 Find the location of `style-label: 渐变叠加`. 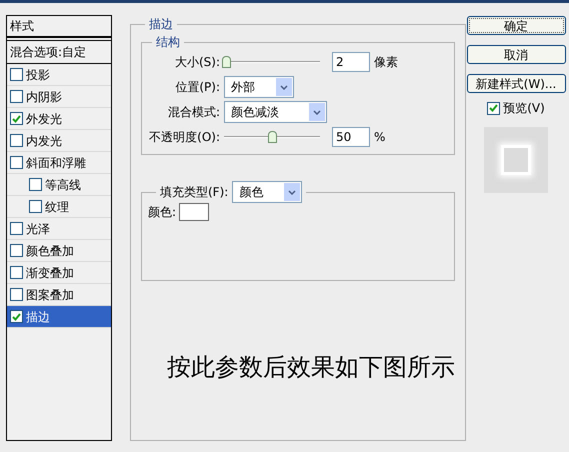

style-label: 渐变叠加 is located at coordinates (50, 273).